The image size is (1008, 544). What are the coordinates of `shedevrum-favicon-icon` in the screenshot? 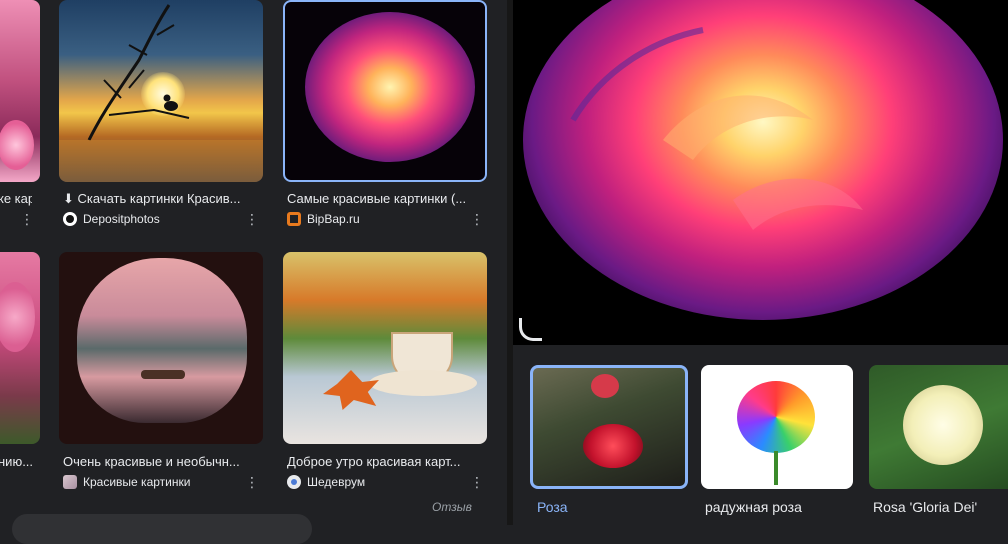 It's located at (294, 482).